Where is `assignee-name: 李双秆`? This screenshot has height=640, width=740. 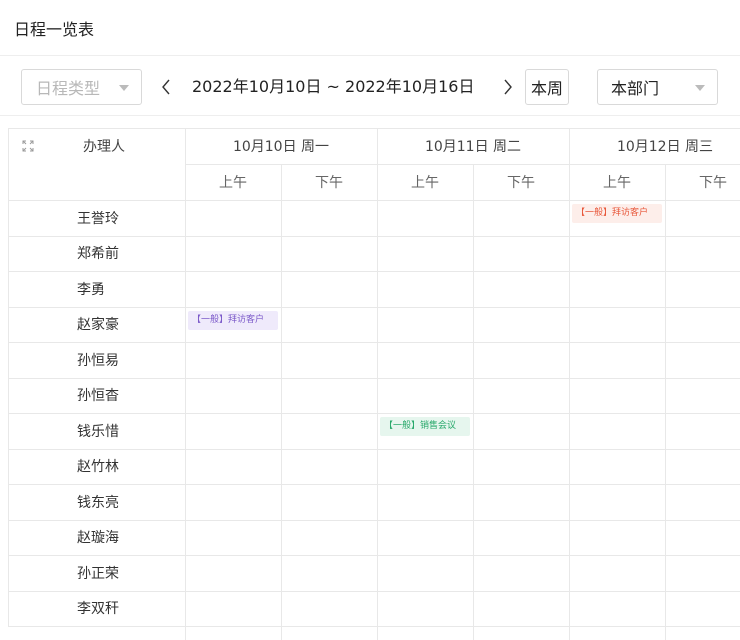 assignee-name: 李双秆 is located at coordinates (98, 609).